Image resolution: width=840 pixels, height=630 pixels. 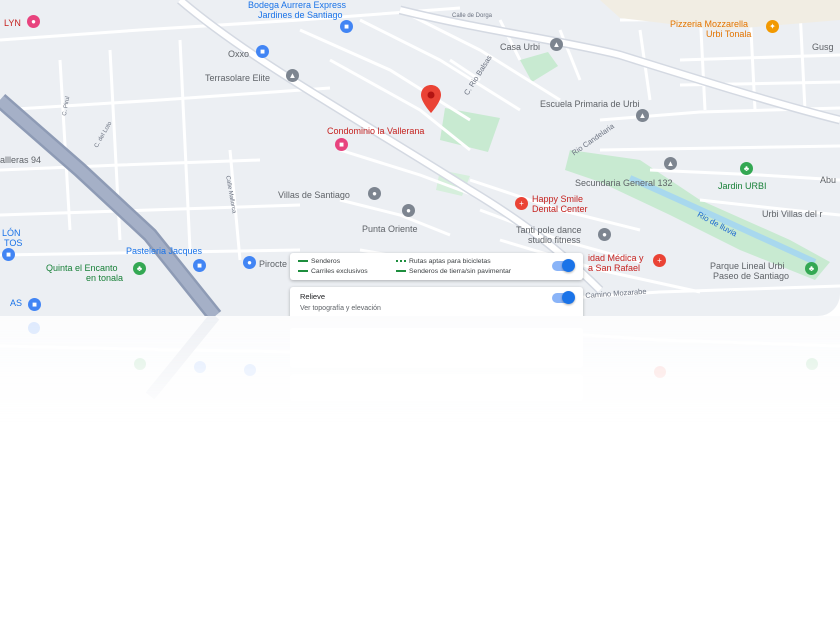 I want to click on bicycle-layer-toggle, so click(x=563, y=265).